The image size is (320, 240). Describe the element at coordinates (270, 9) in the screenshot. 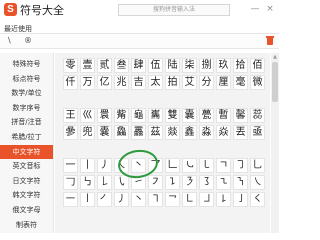

I see `close-button: ×` at that location.